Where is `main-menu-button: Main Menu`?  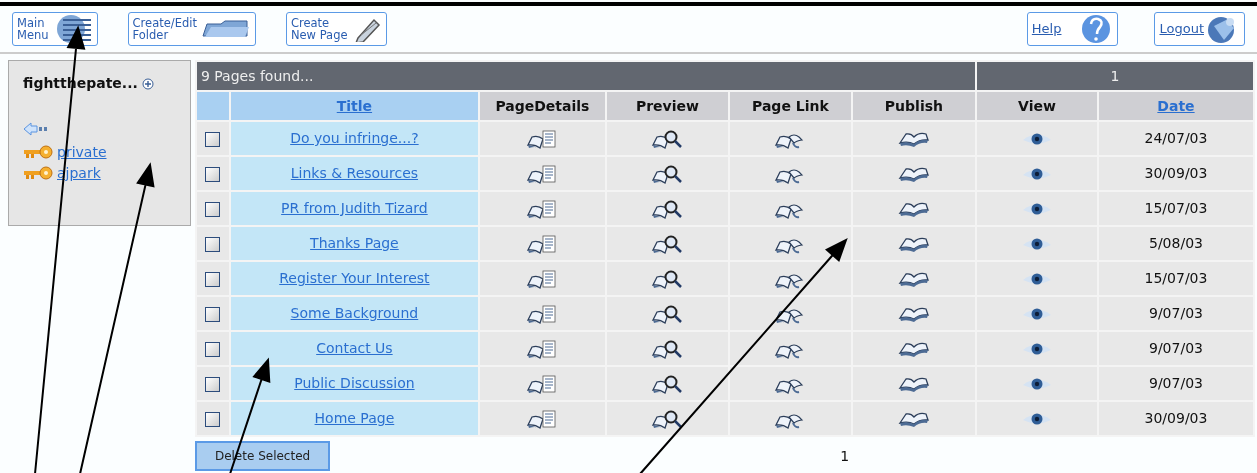 main-menu-button: Main Menu is located at coordinates (55, 29).